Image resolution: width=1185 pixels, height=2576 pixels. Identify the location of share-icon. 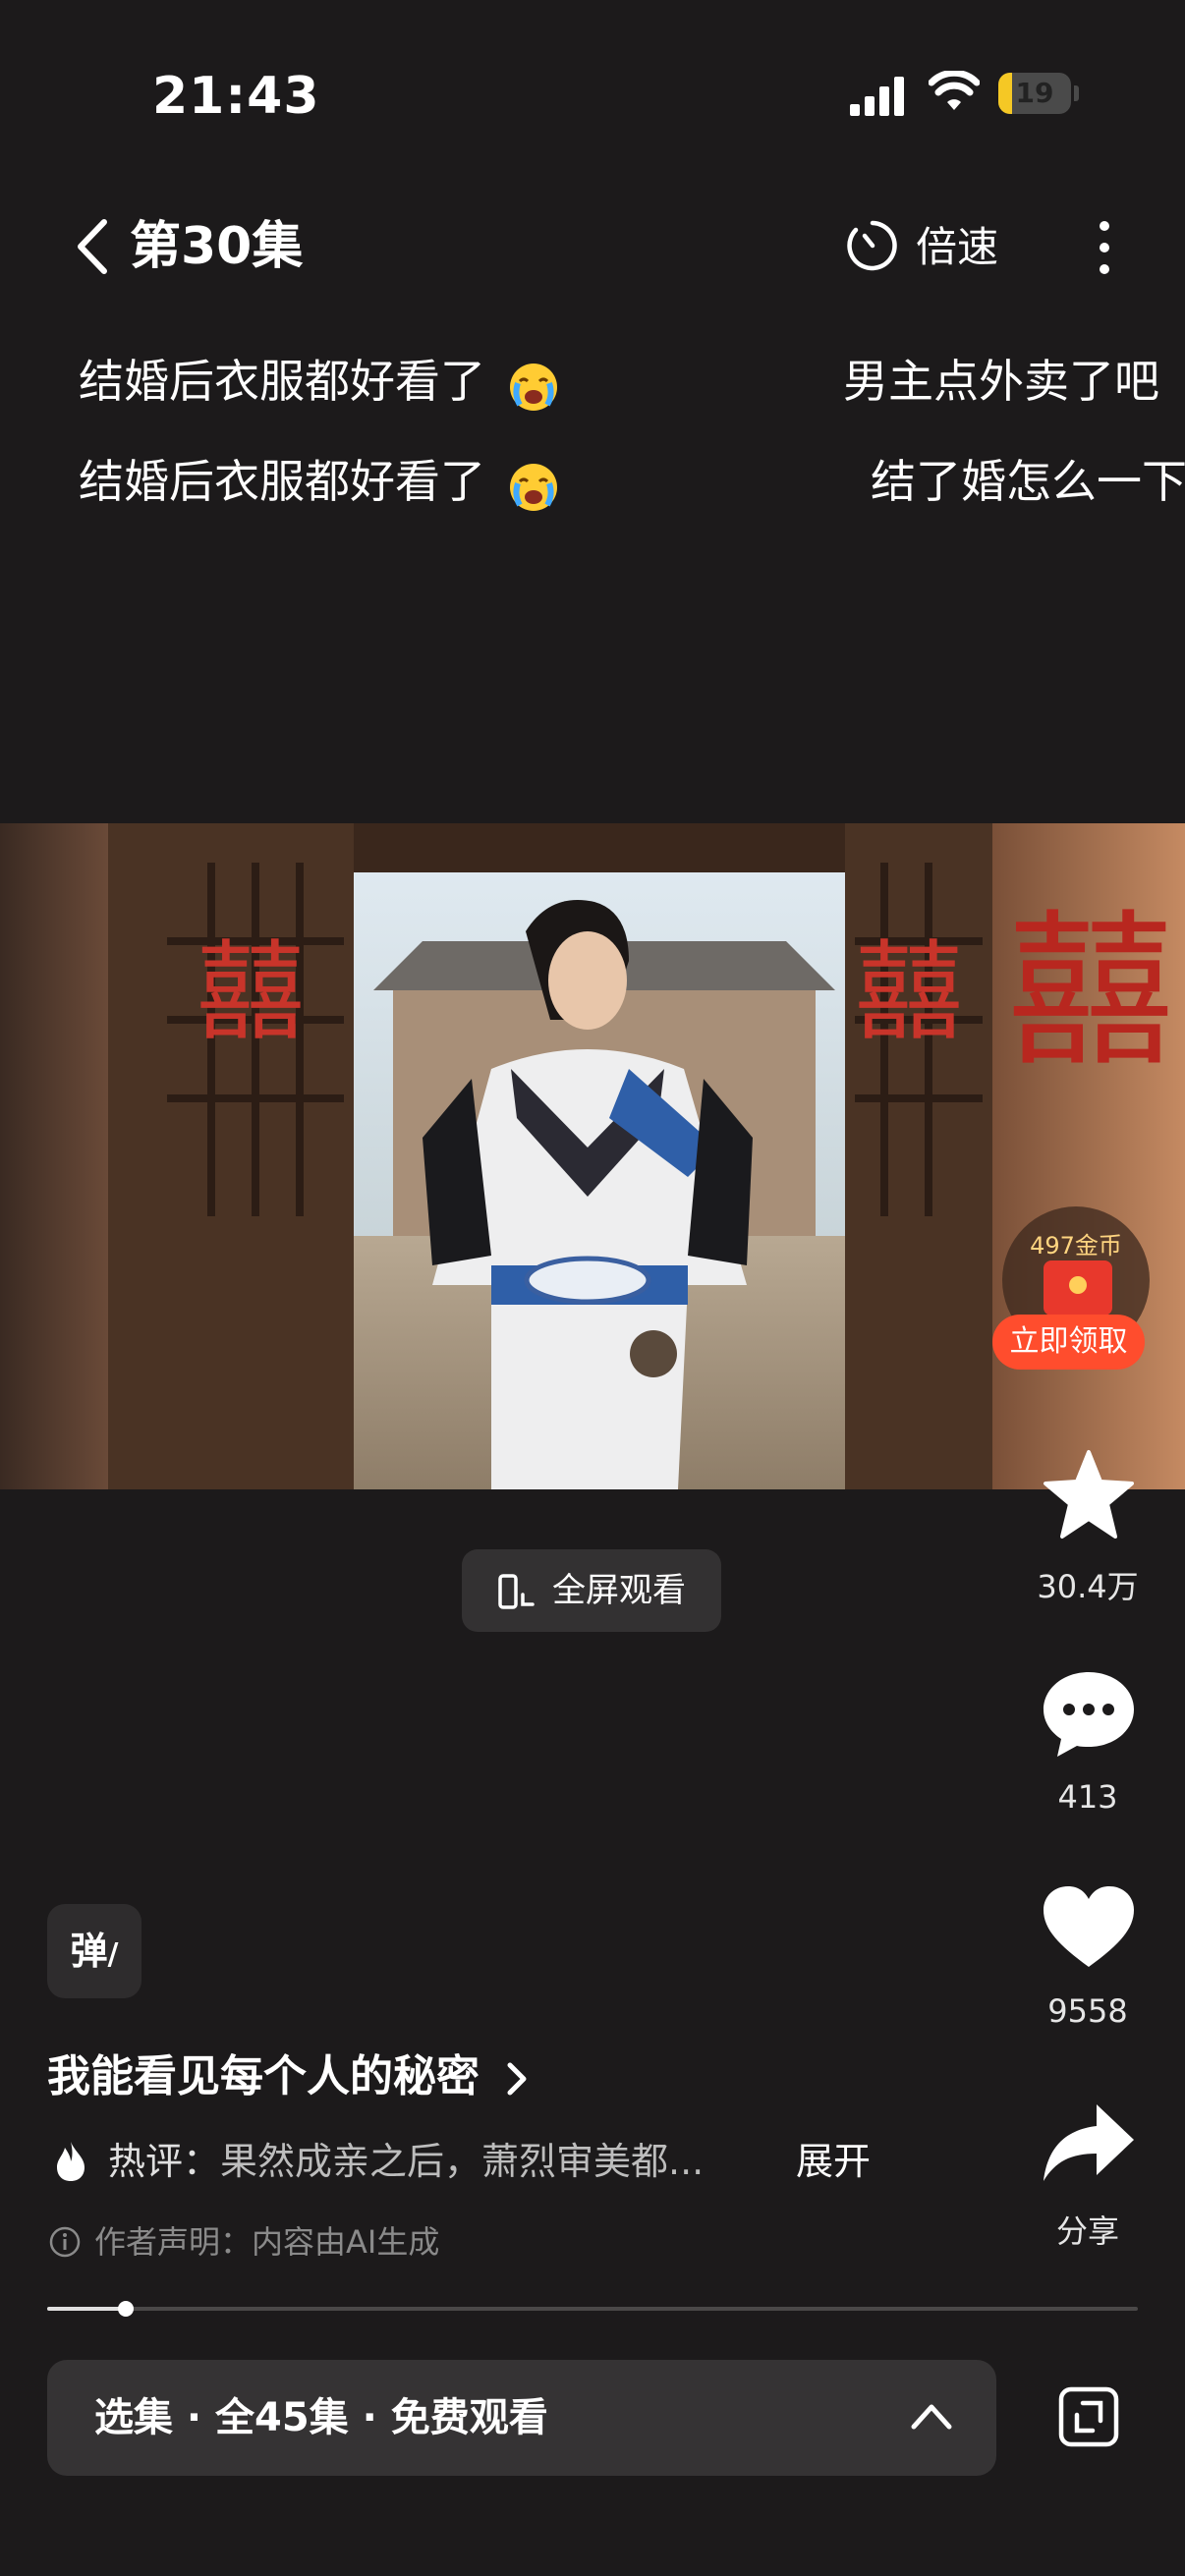
(1089, 2144).